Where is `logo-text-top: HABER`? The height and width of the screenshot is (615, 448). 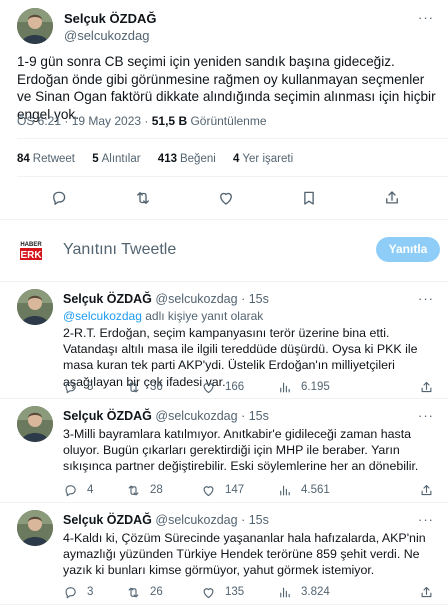 logo-text-top: HABER is located at coordinates (31, 245).